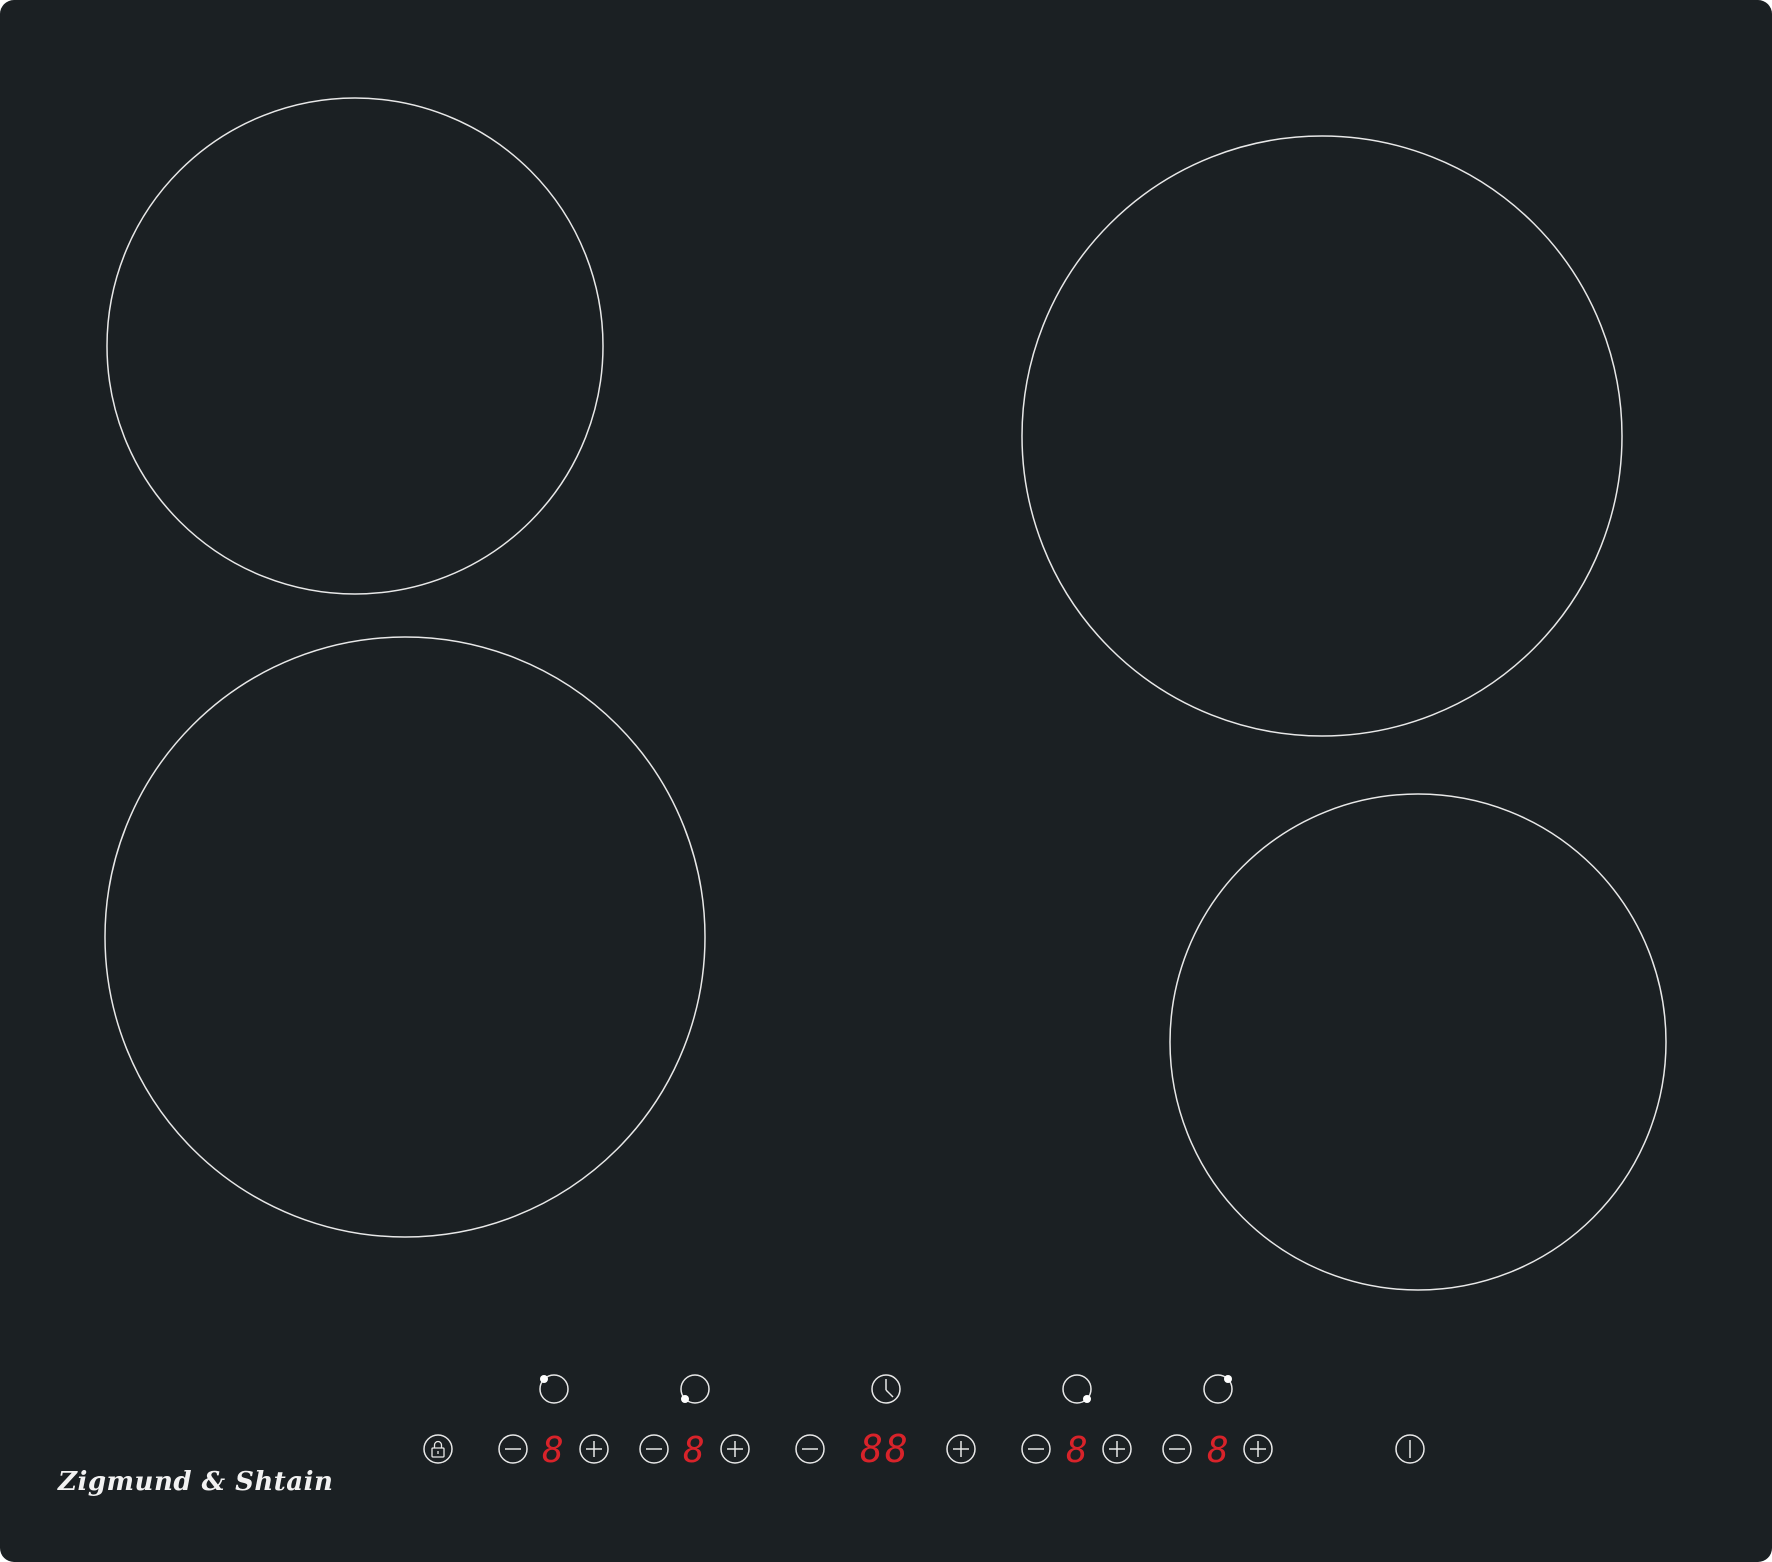 Image resolution: width=1772 pixels, height=1562 pixels. Describe the element at coordinates (885, 1449) in the screenshot. I see `timer-display: 88` at that location.